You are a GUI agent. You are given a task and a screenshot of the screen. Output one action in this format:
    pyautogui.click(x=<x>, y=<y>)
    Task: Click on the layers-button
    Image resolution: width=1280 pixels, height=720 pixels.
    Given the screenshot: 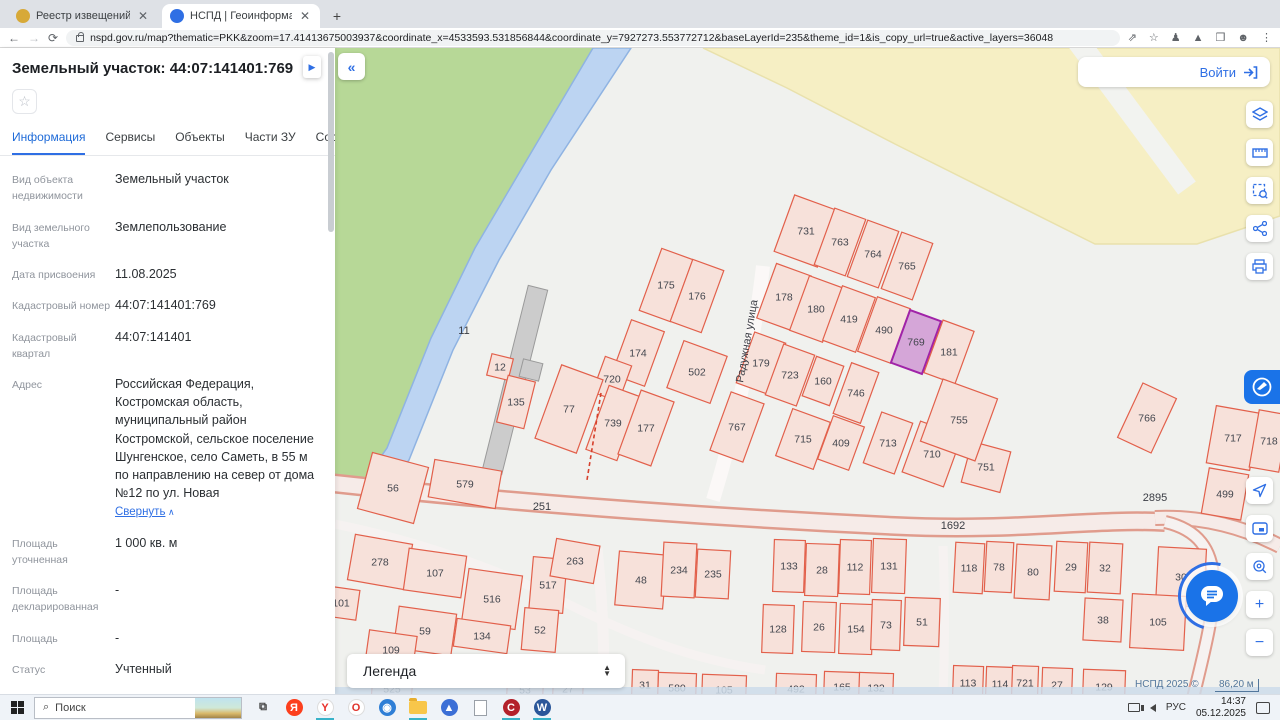 What is the action you would take?
    pyautogui.click(x=1259, y=114)
    